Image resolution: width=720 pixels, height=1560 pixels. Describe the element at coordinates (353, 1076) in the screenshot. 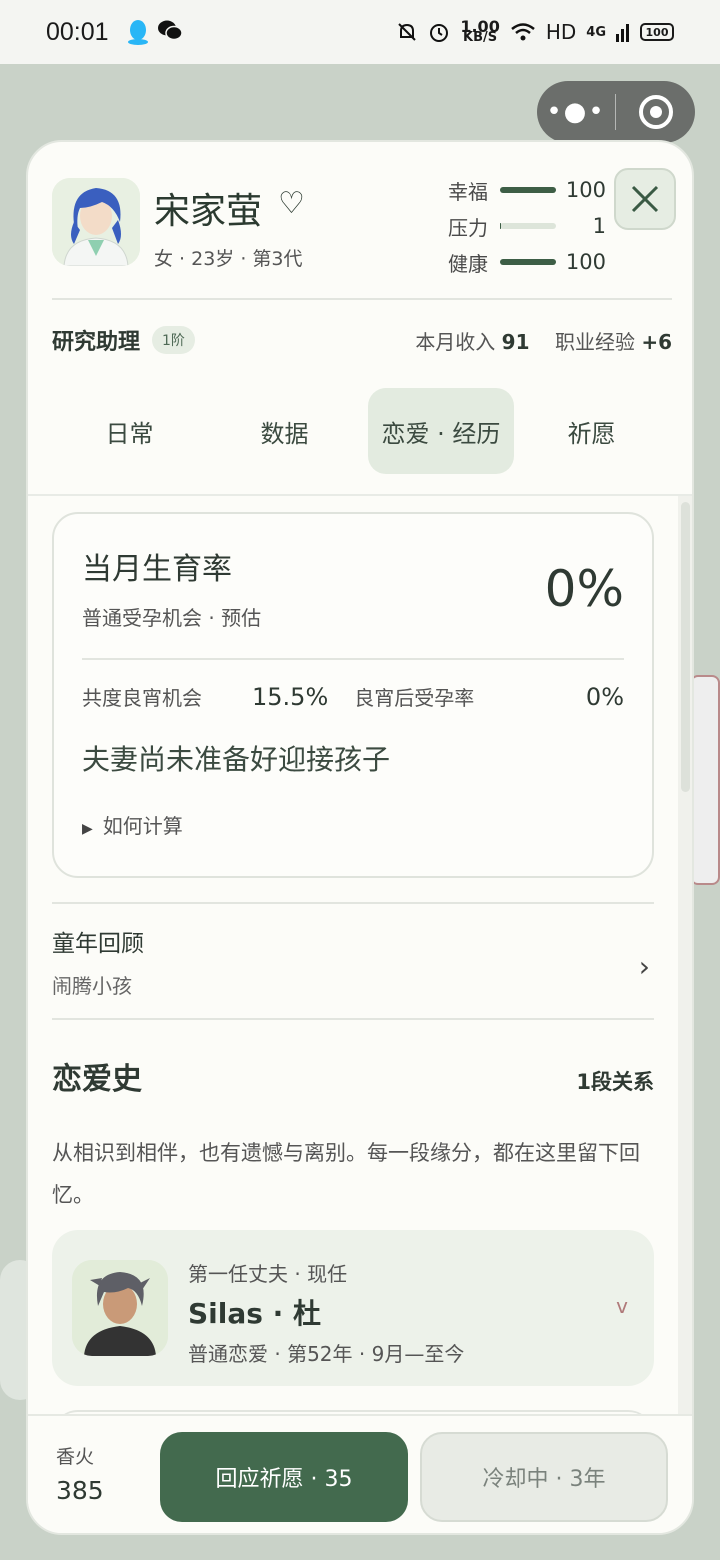

I see `love-history-header: 恋爱史 1段关系` at that location.